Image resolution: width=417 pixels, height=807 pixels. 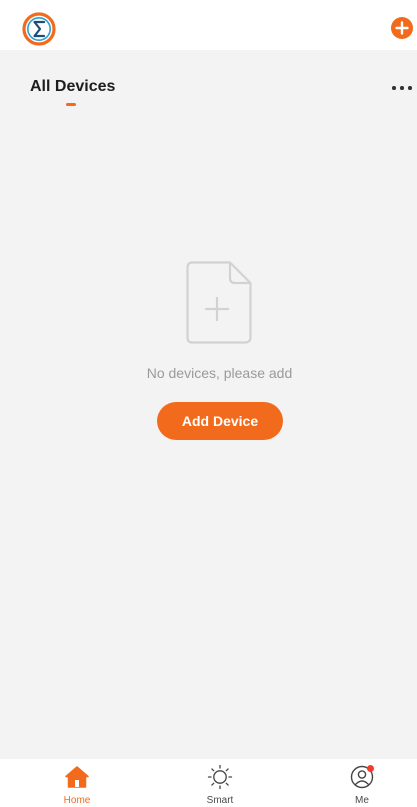 I want to click on empty-state-message: No devices, please add, so click(x=219, y=373).